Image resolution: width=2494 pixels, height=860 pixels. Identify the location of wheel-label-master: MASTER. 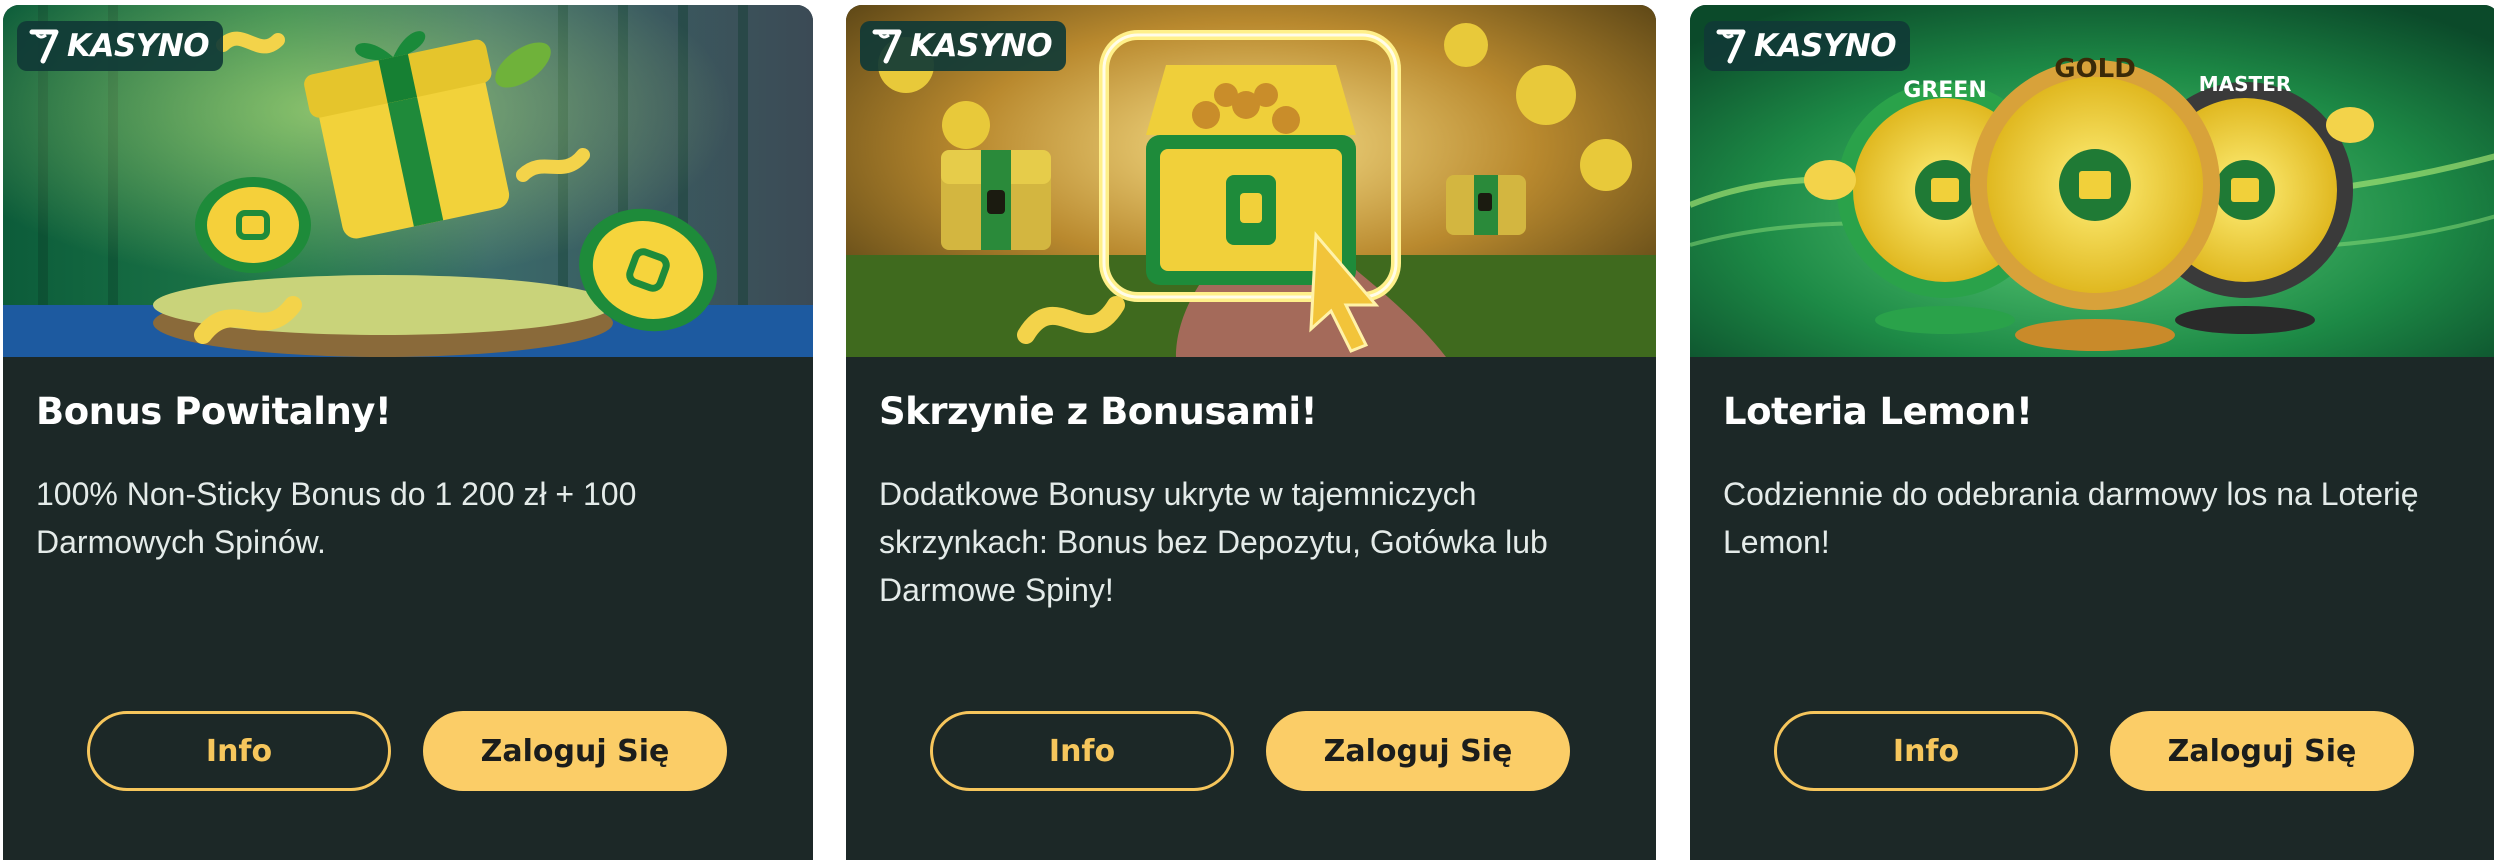
(2245, 84).